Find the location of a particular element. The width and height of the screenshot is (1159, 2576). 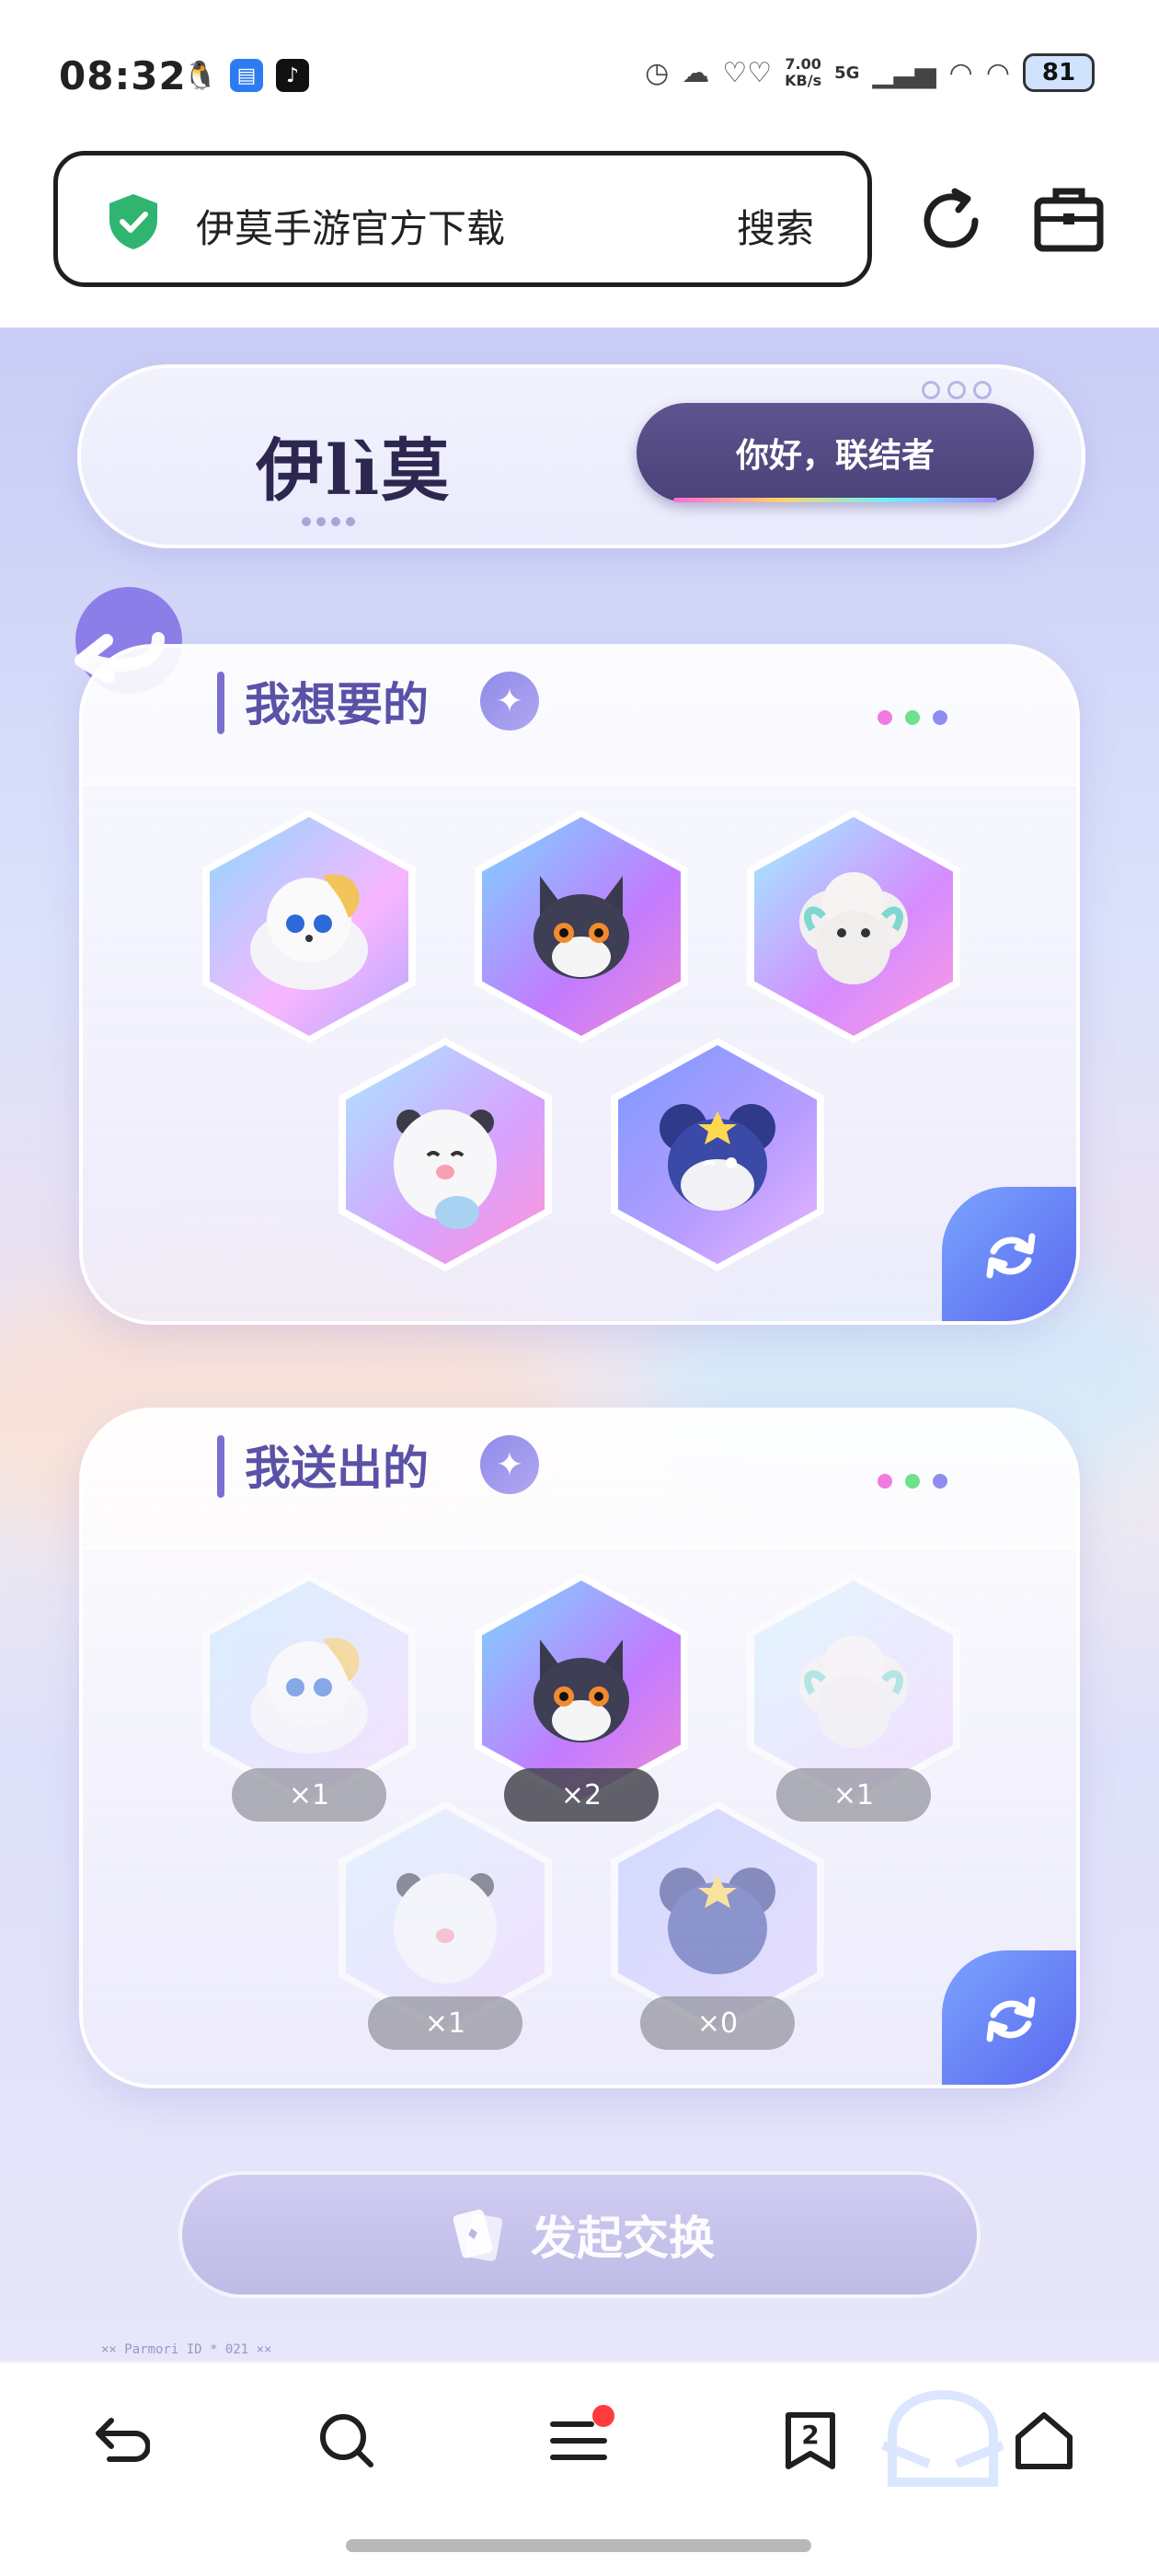

count-chip: ×2 is located at coordinates (581, 1795).